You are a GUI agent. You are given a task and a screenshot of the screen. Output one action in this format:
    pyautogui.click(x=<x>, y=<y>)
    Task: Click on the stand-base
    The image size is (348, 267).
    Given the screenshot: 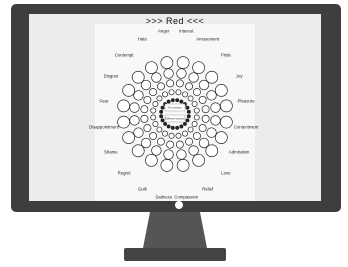 What is the action you would take?
    pyautogui.click(x=175, y=254)
    